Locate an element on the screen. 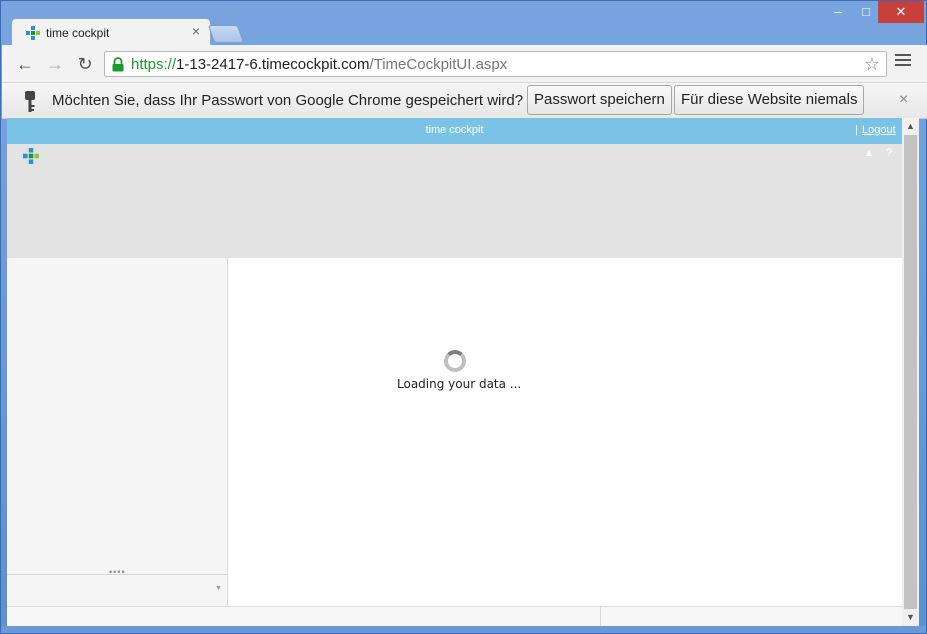  new-tab-button is located at coordinates (226, 34).